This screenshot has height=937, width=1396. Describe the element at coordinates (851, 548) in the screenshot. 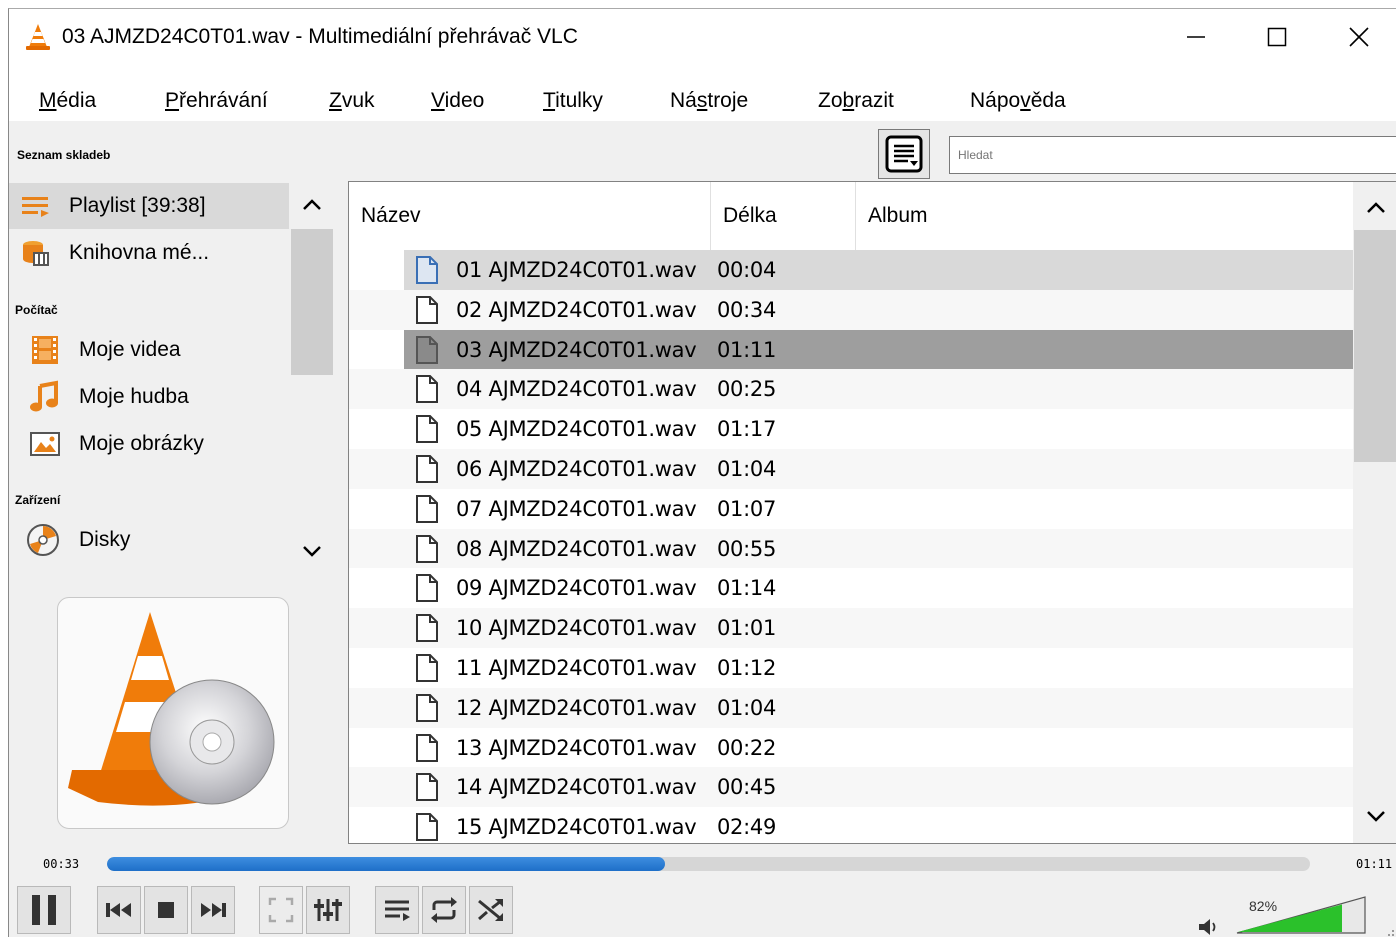

I see `table-row: 08 AJMZD24C0T01.wav 00:55` at that location.